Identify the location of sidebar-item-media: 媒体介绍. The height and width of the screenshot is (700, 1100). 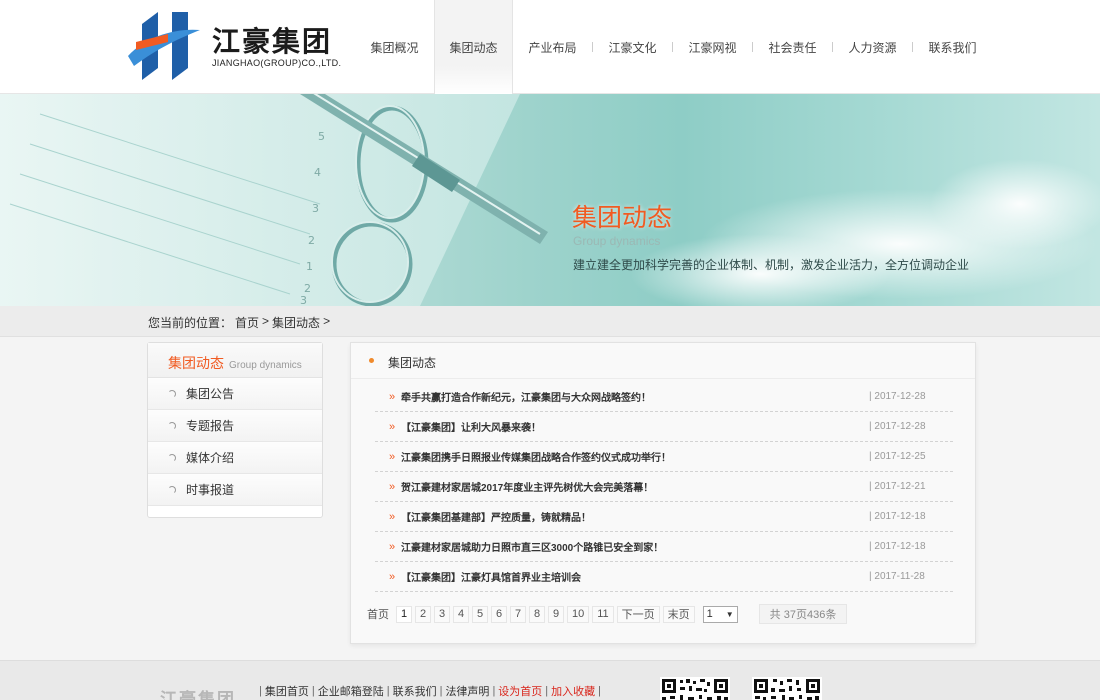
(235, 458).